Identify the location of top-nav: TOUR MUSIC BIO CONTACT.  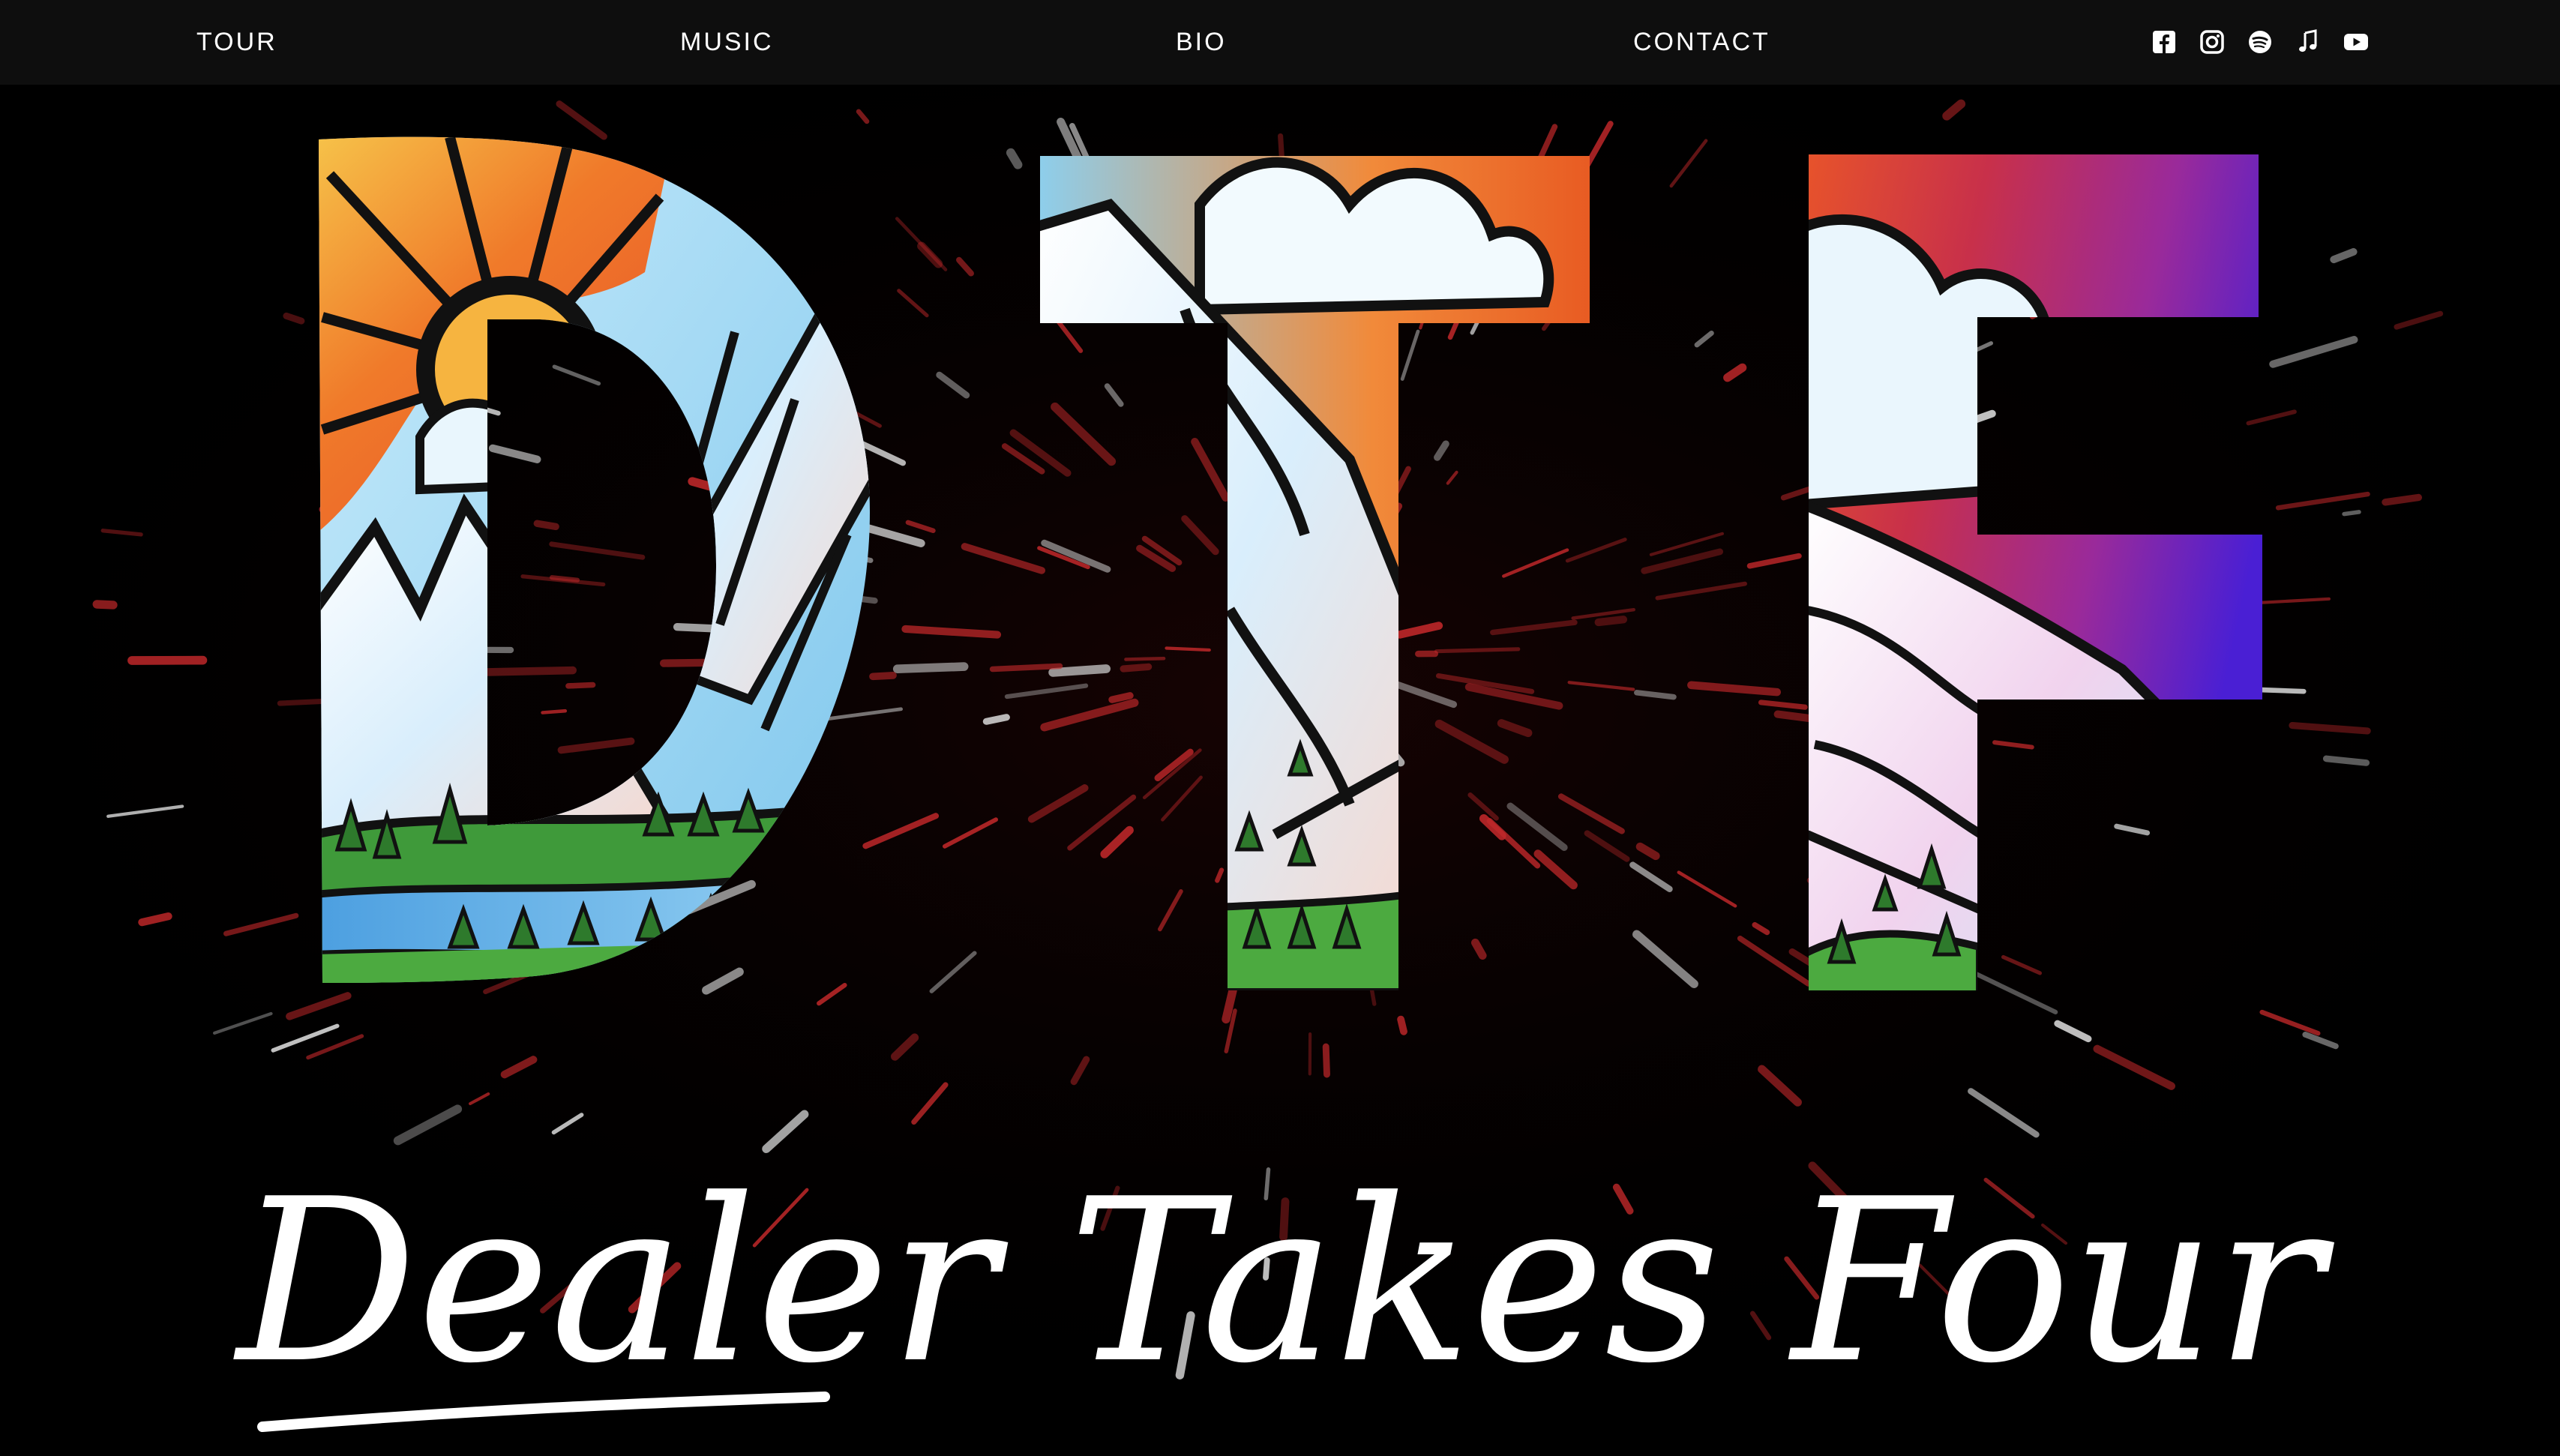
(1280, 42).